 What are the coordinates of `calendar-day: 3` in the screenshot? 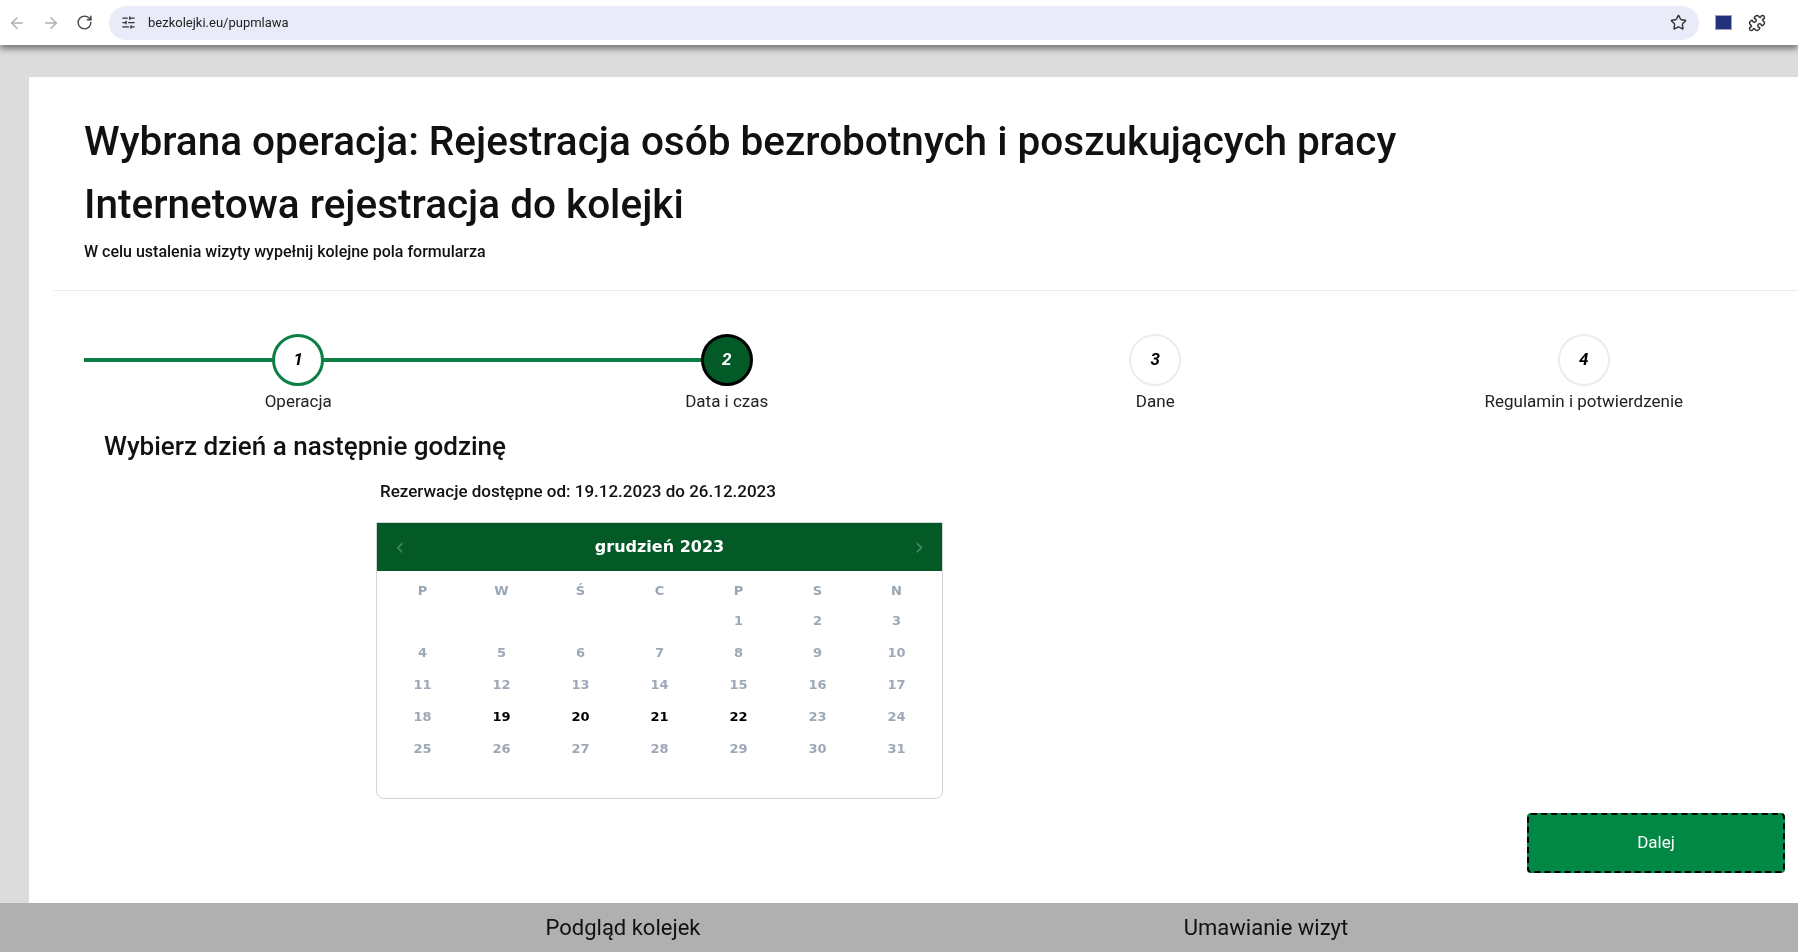 It's located at (896, 621).